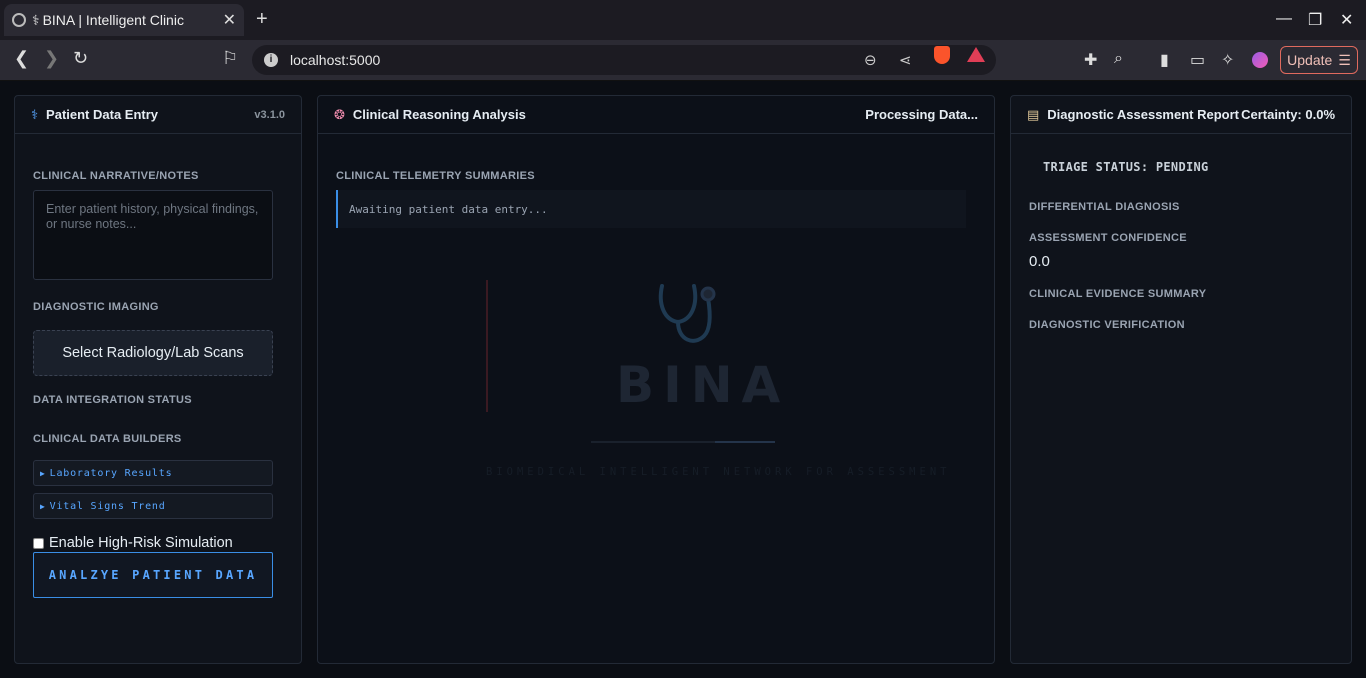 The height and width of the screenshot is (678, 1366). Describe the element at coordinates (1227, 60) in the screenshot. I see `leo-ai-icon: ✧` at that location.